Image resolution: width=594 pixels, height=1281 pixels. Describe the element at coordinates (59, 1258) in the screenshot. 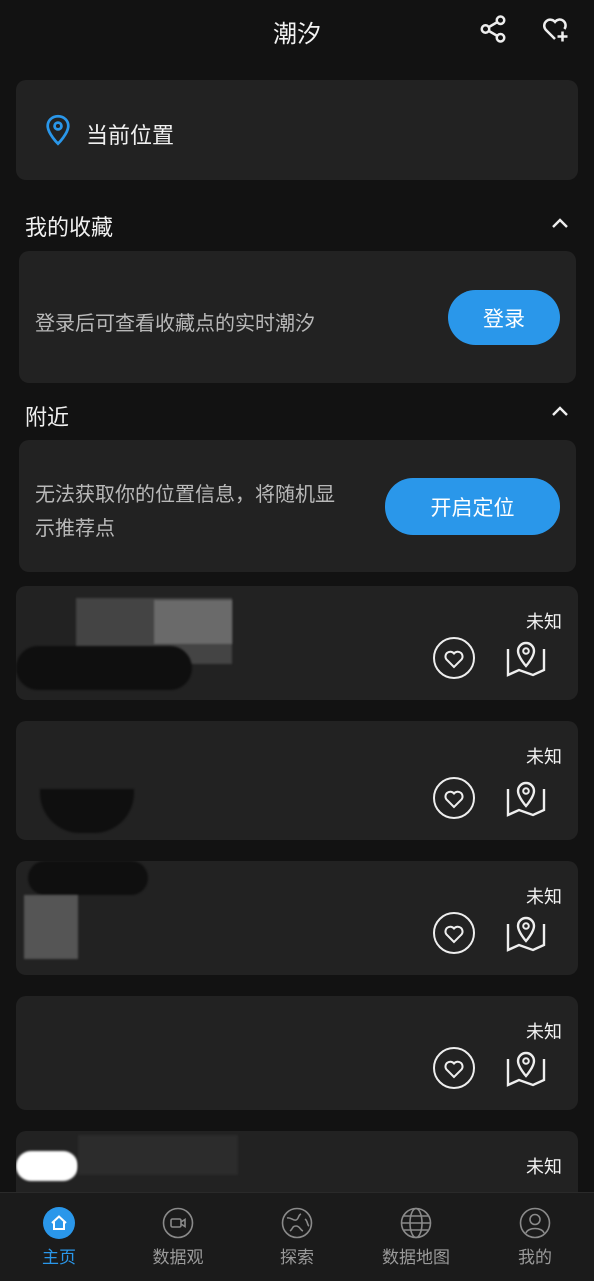

I see `nav-label: 主页` at that location.